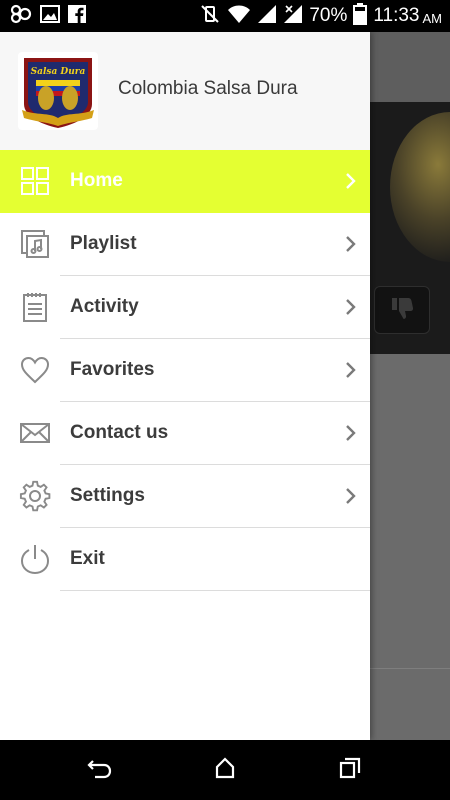  Describe the element at coordinates (210, 16) in the screenshot. I see `vibrate-off-icon` at that location.